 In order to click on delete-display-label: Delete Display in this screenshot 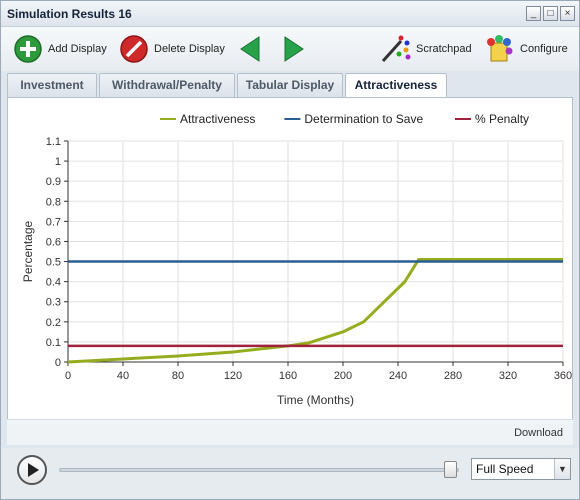, I will do `click(189, 49)`.